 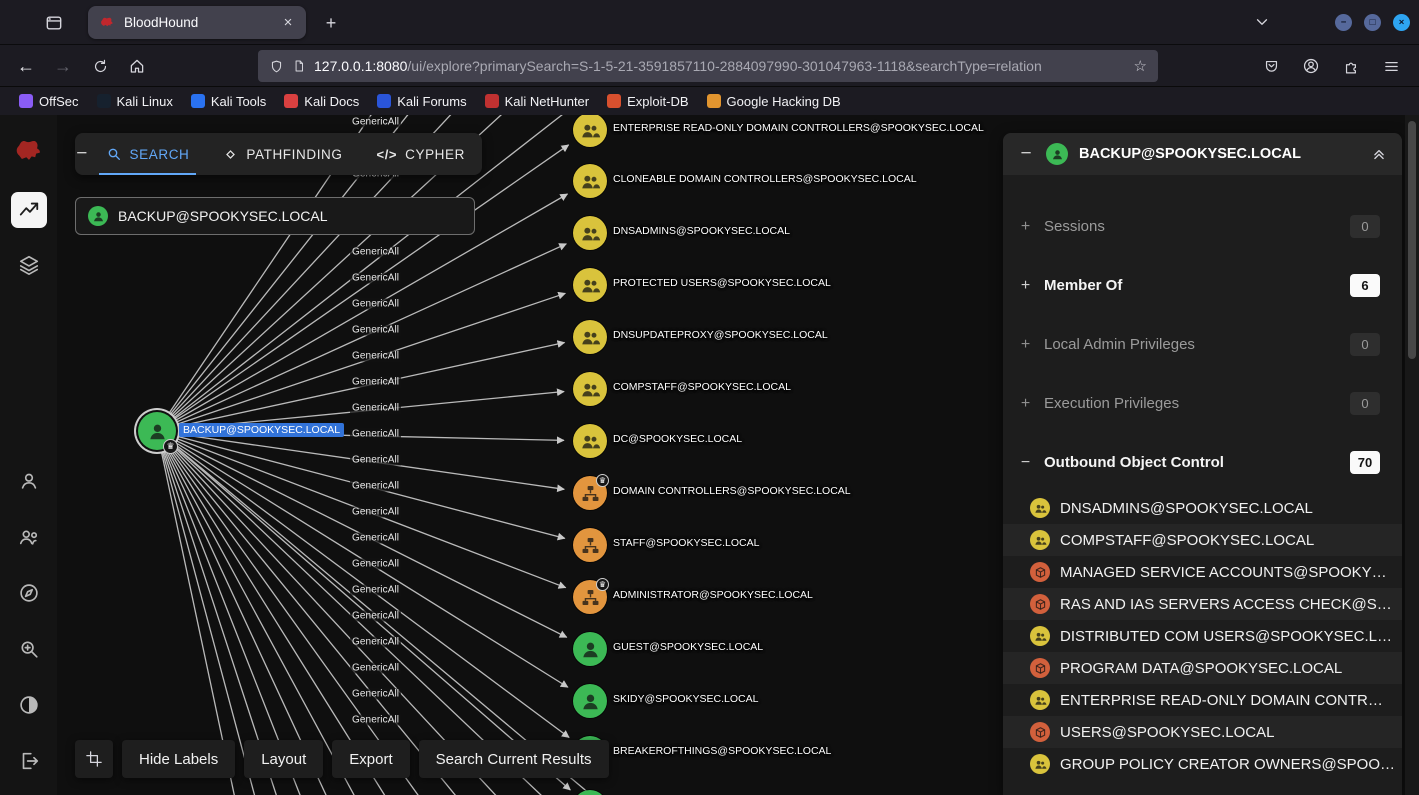 What do you see at coordinates (647, 101) in the screenshot?
I see `bookmark-exploit-db: Exploit-DB` at bounding box center [647, 101].